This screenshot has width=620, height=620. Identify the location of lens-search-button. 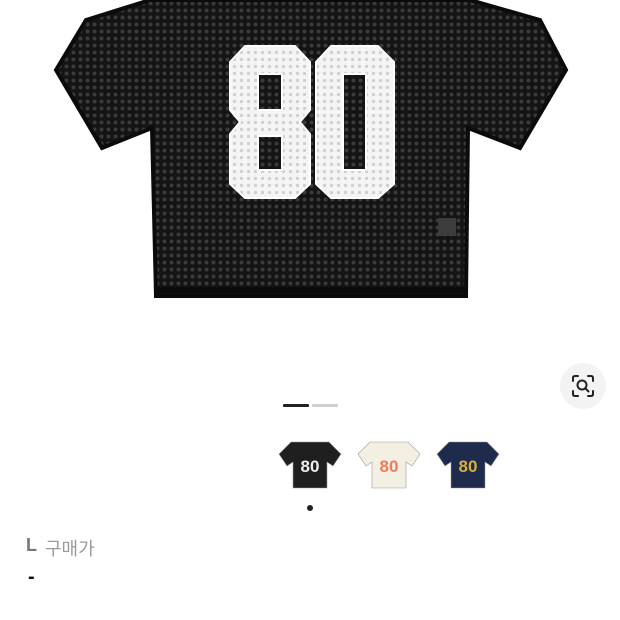
(583, 386).